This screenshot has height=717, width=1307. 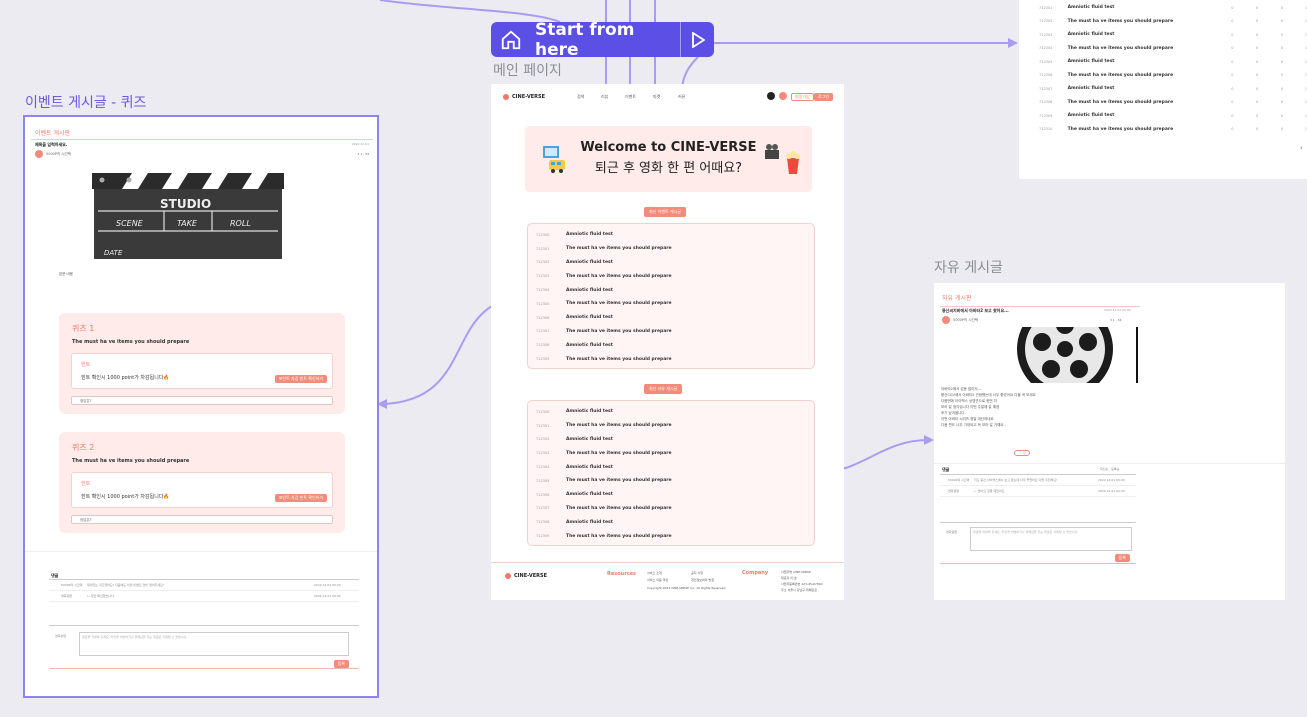 I want to click on footer-company-line: 사업자명 CINE-VERSE, so click(x=796, y=572).